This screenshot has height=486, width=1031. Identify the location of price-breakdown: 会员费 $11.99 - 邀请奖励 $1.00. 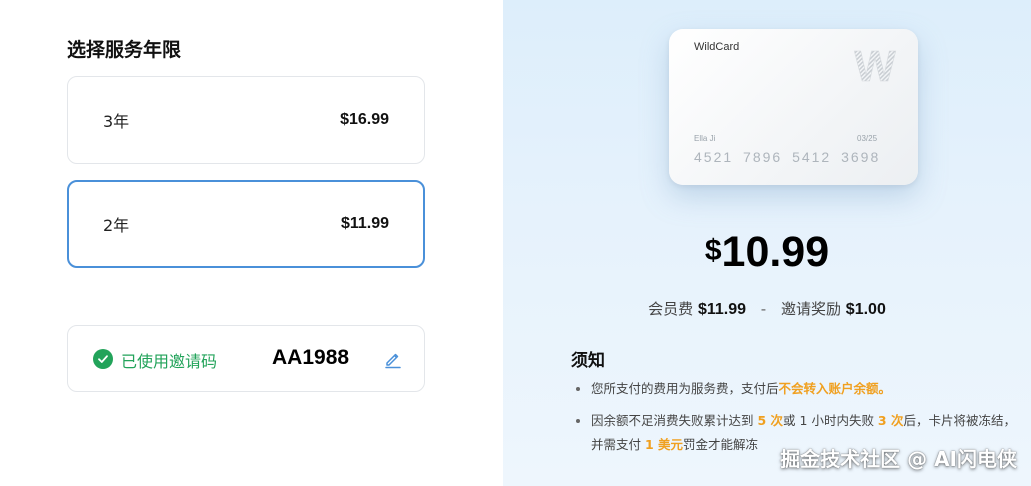
(767, 308).